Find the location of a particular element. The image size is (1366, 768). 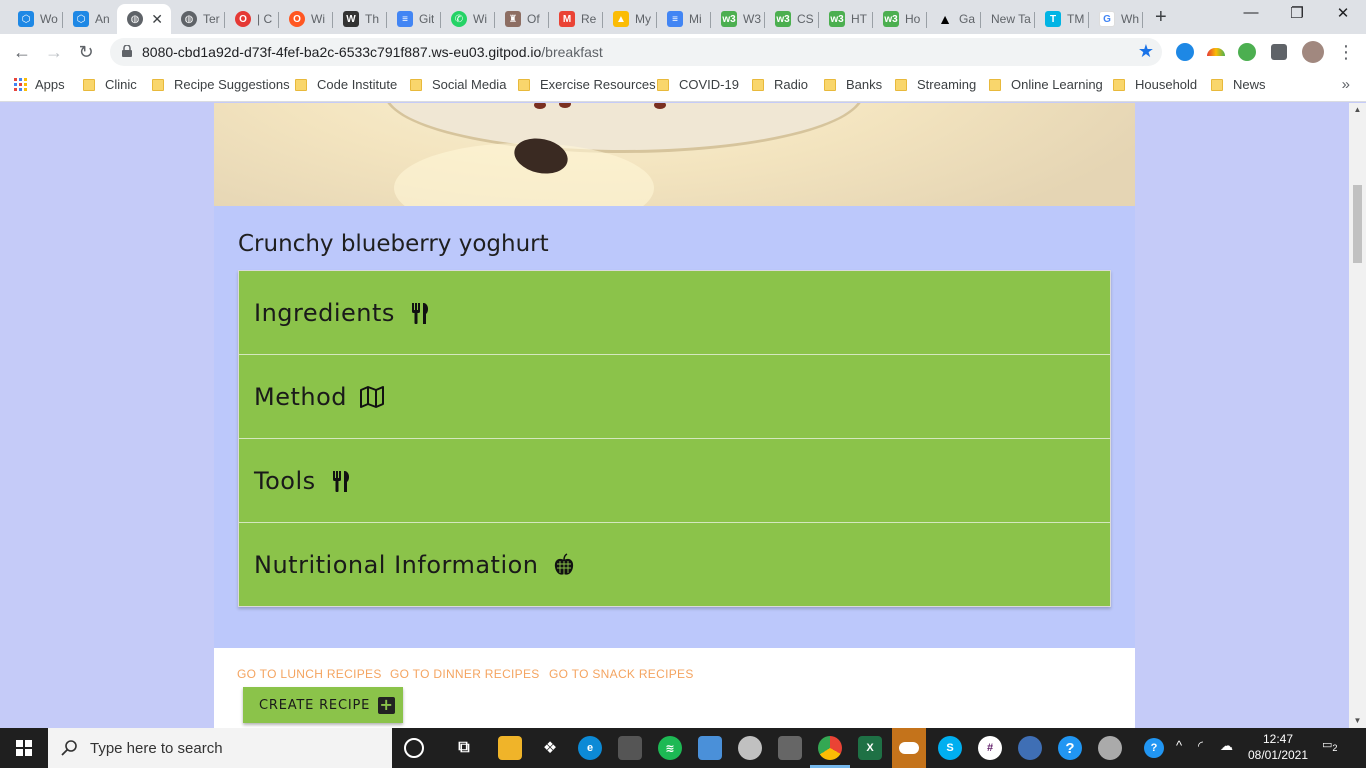

bookmark-folder: Online Learning is located at coordinates (1046, 84).